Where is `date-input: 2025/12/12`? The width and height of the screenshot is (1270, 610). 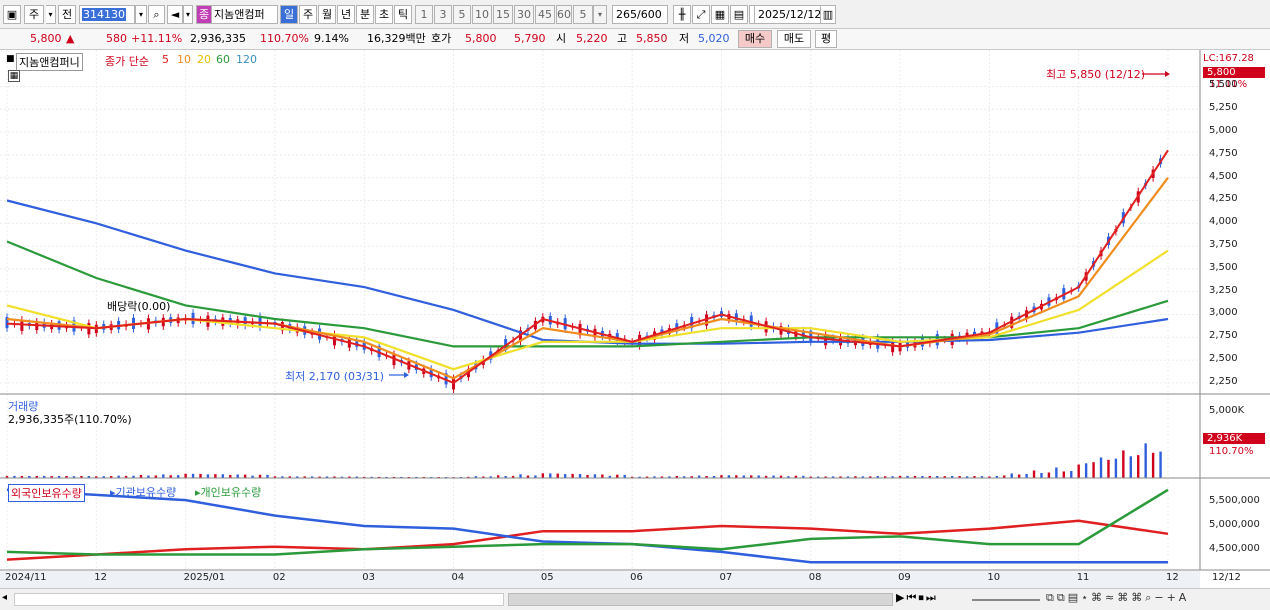
date-input: 2025/12/12 is located at coordinates (787, 14).